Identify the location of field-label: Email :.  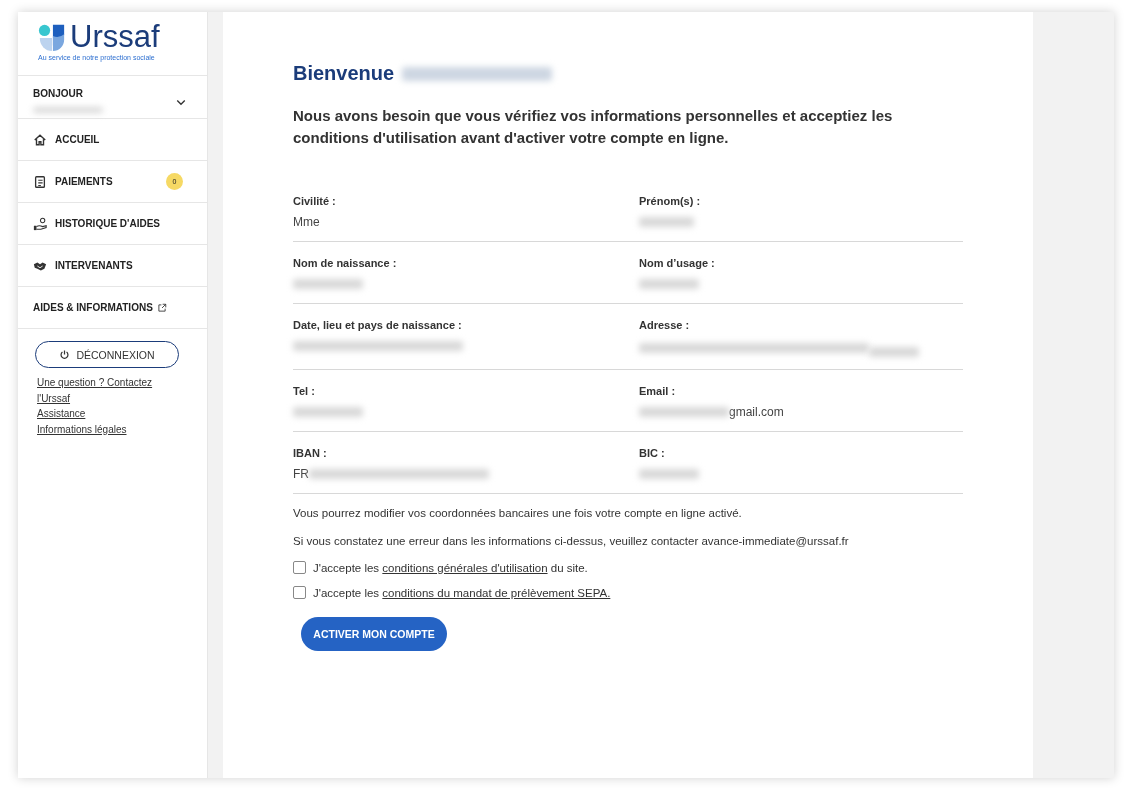
(658, 391).